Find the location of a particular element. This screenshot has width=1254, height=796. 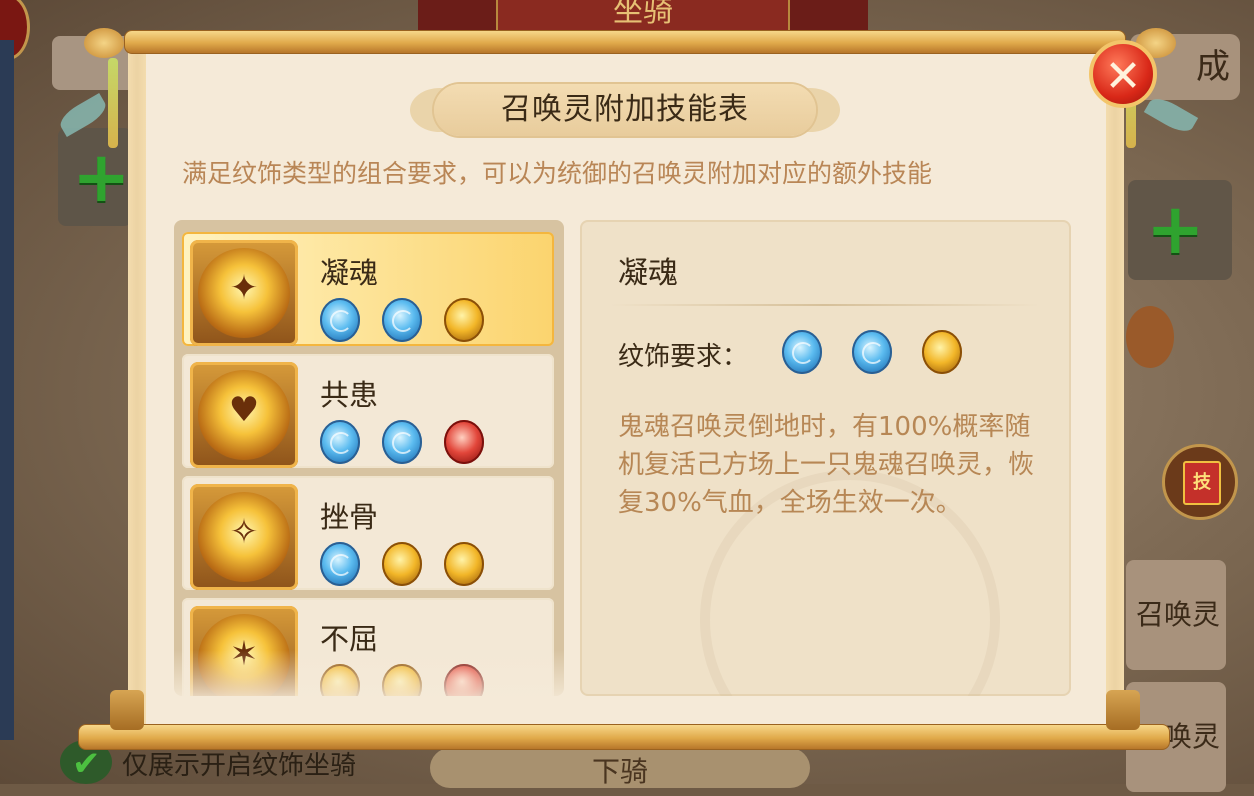

skill-book-icon: 技 is located at coordinates (1202, 483).